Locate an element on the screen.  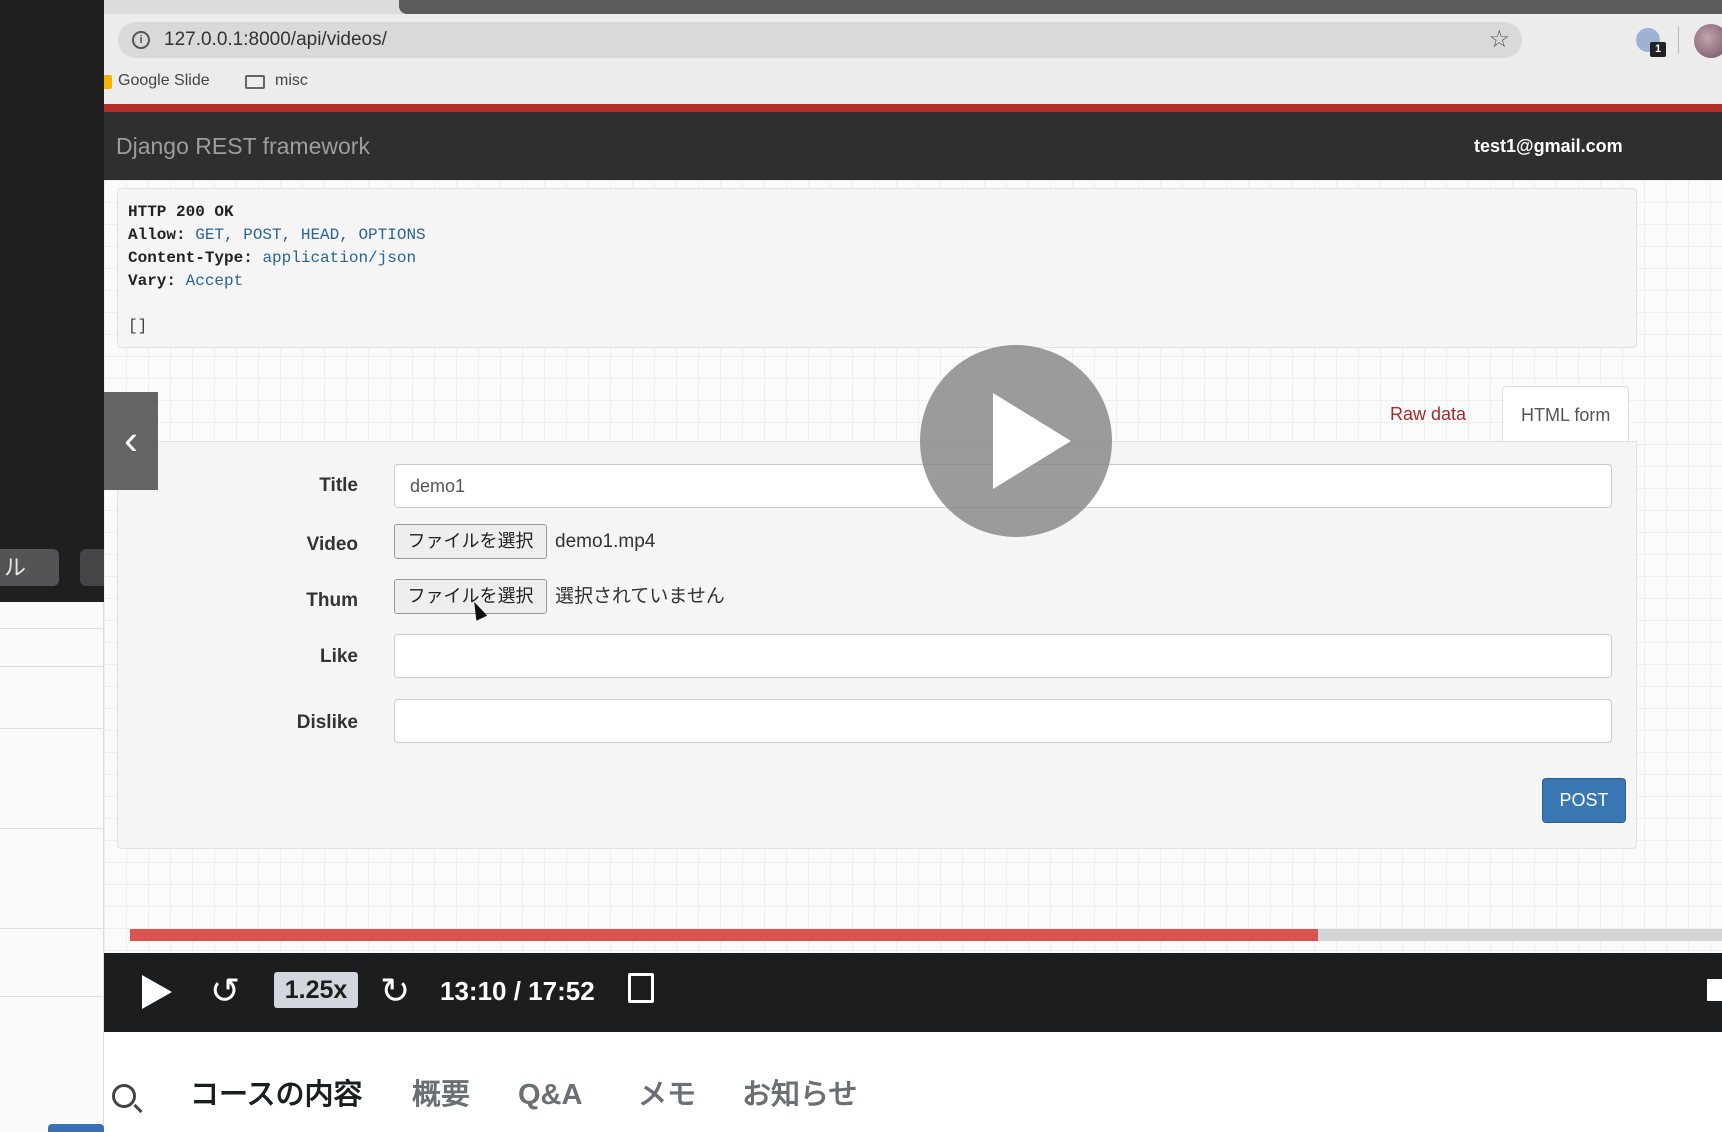
toolbar-separator is located at coordinates (1678, 40).